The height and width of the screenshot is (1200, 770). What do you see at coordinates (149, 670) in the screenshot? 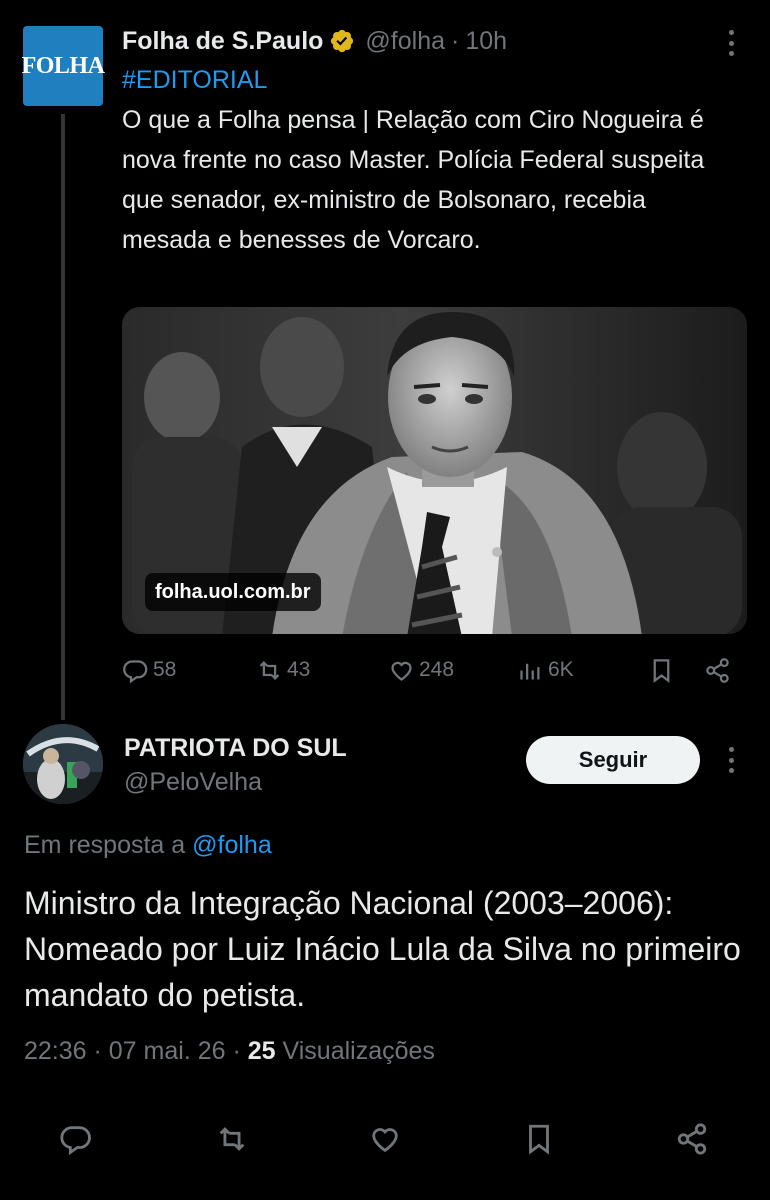
I see `reply-button: 58` at bounding box center [149, 670].